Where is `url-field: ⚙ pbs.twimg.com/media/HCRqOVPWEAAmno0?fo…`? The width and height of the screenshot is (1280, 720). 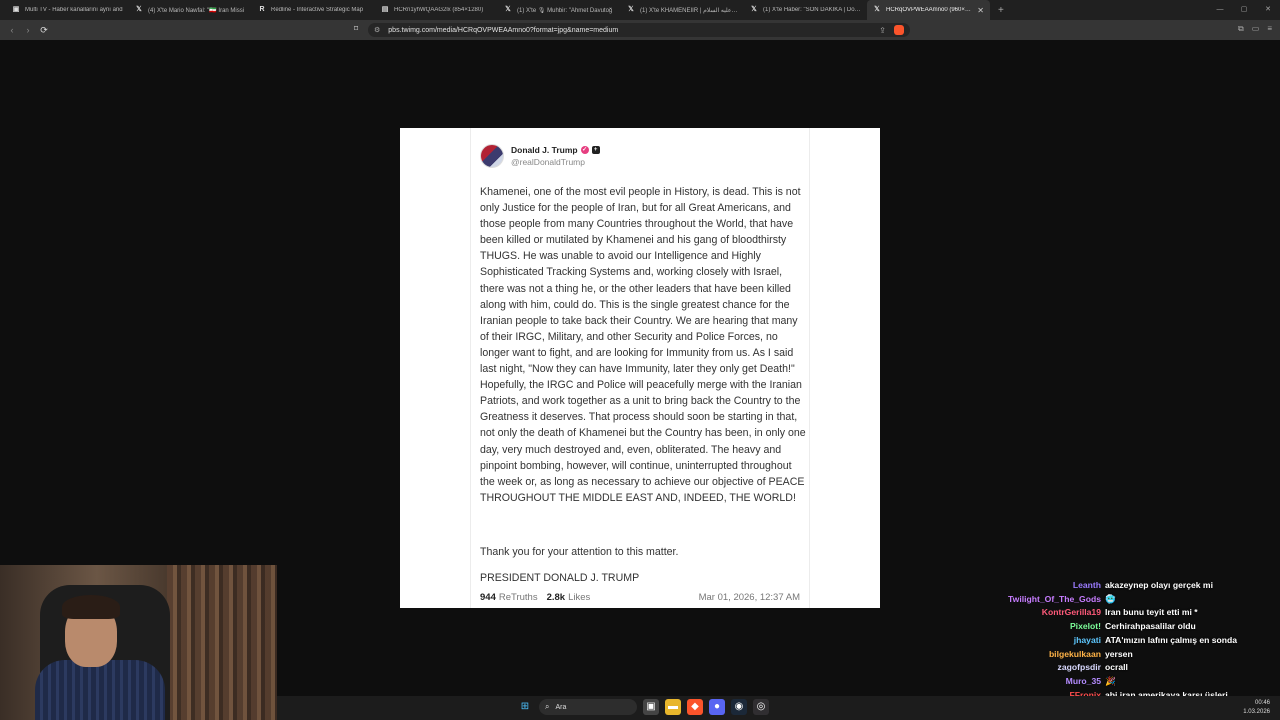
url-field: ⚙ pbs.twimg.com/media/HCRqOVPWEAAmno0?fo… is located at coordinates (639, 30).